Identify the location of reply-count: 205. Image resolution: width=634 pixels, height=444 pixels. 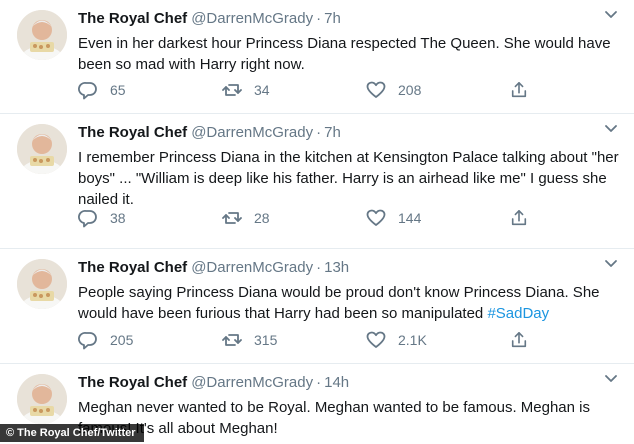
(122, 340).